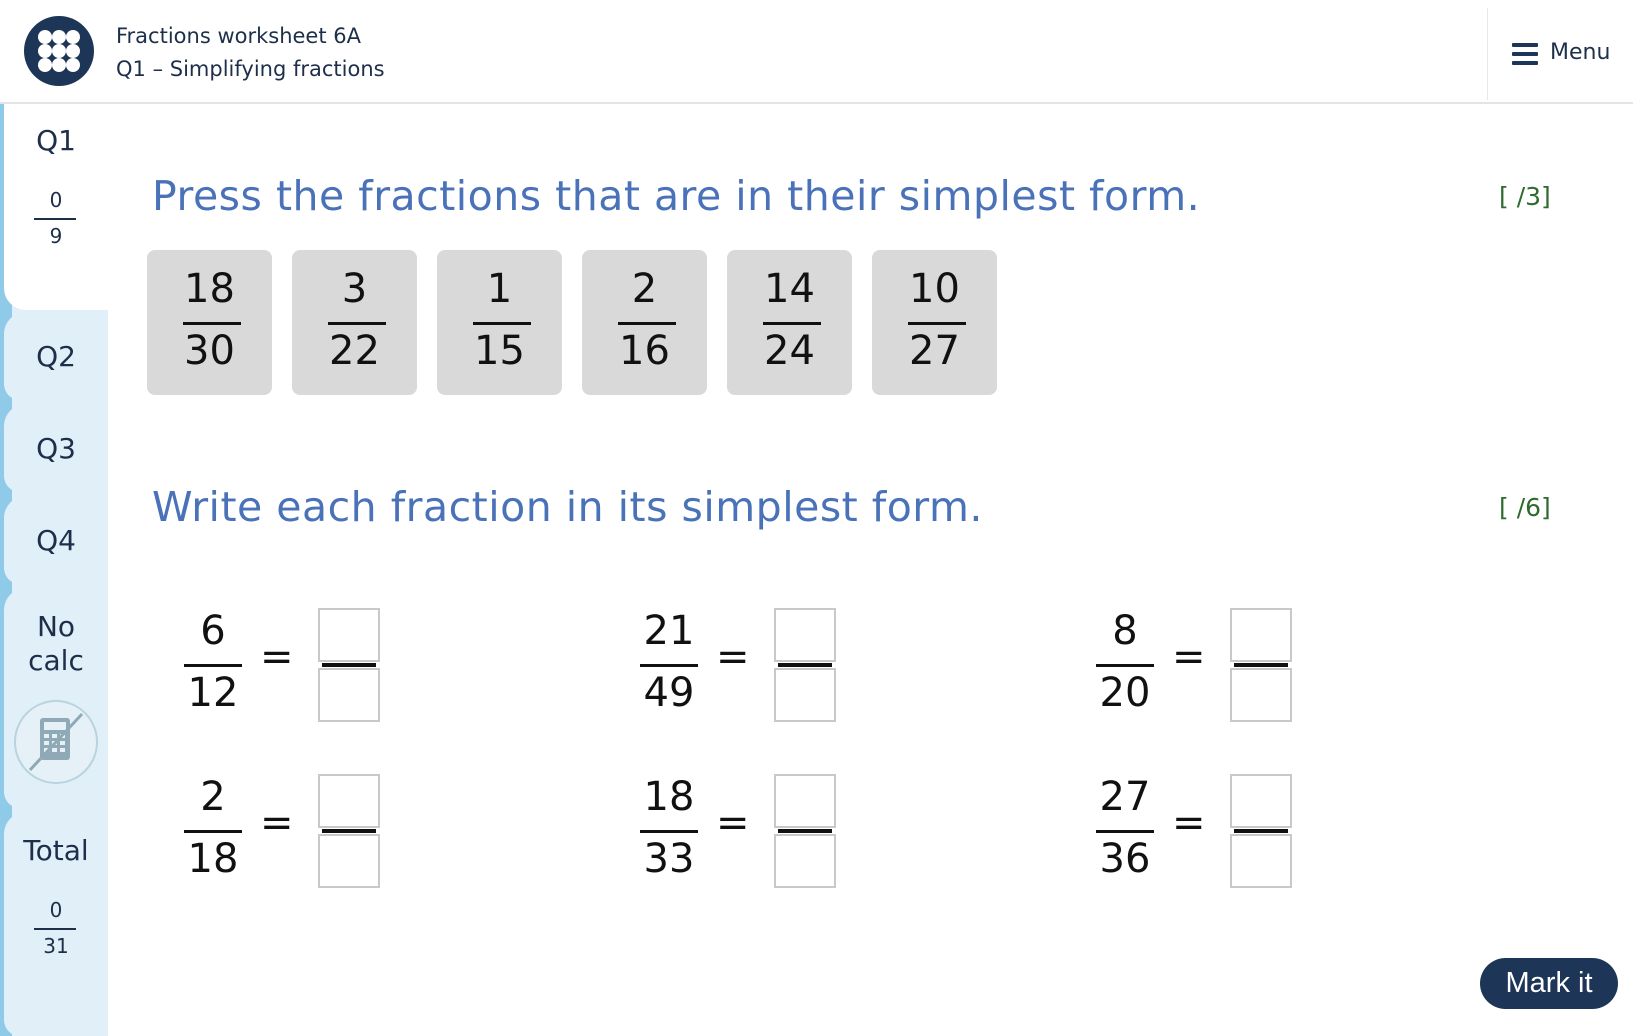 The height and width of the screenshot is (1036, 1633). I want to click on q1-max: 9, so click(56, 236).